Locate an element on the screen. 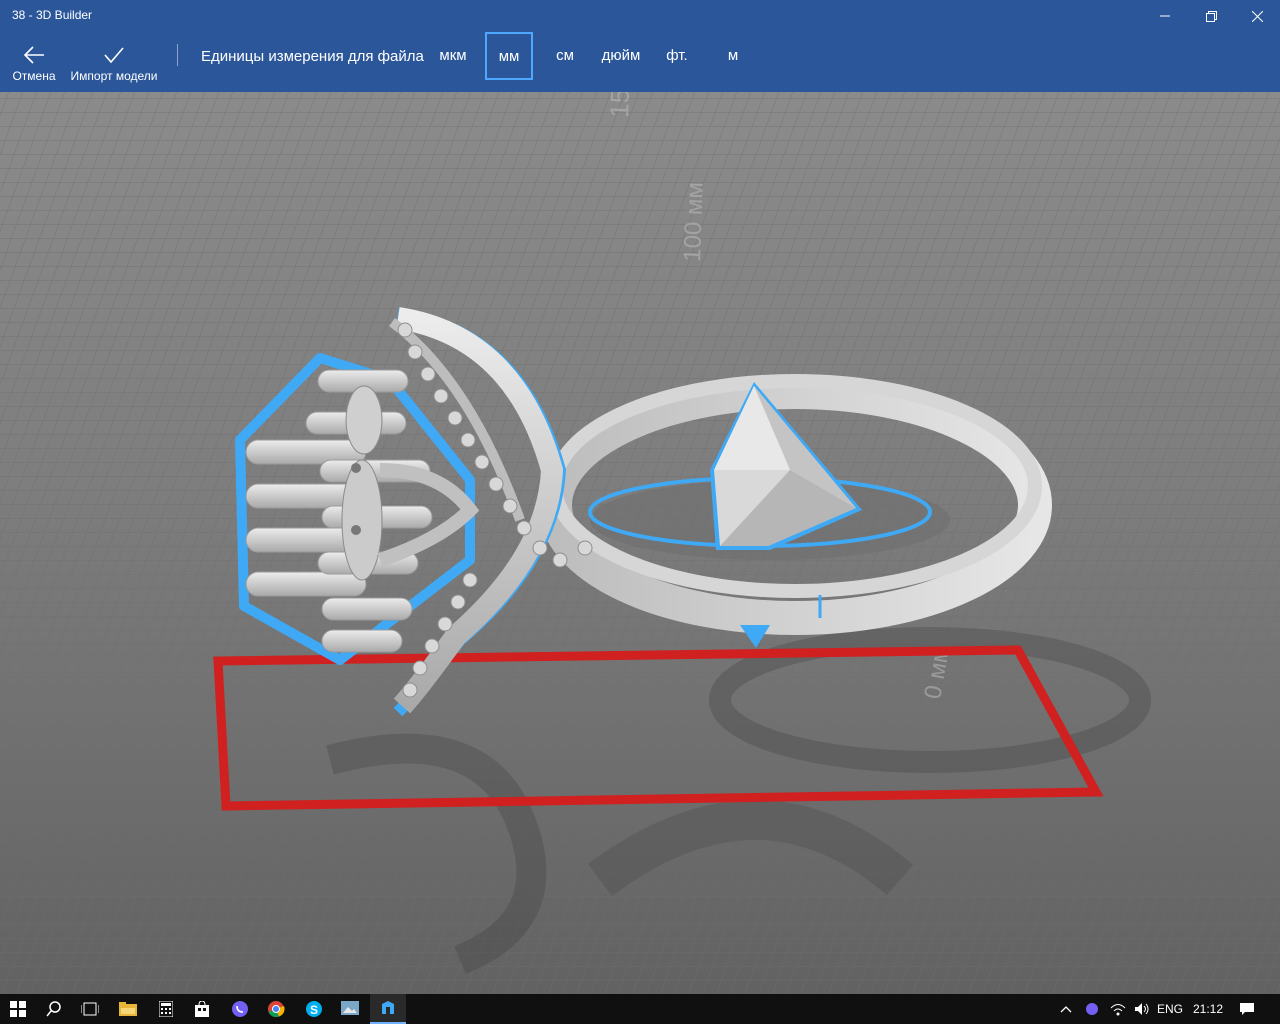 The image size is (1280, 1024). units-label: Единицы измерения для файла is located at coordinates (312, 56).